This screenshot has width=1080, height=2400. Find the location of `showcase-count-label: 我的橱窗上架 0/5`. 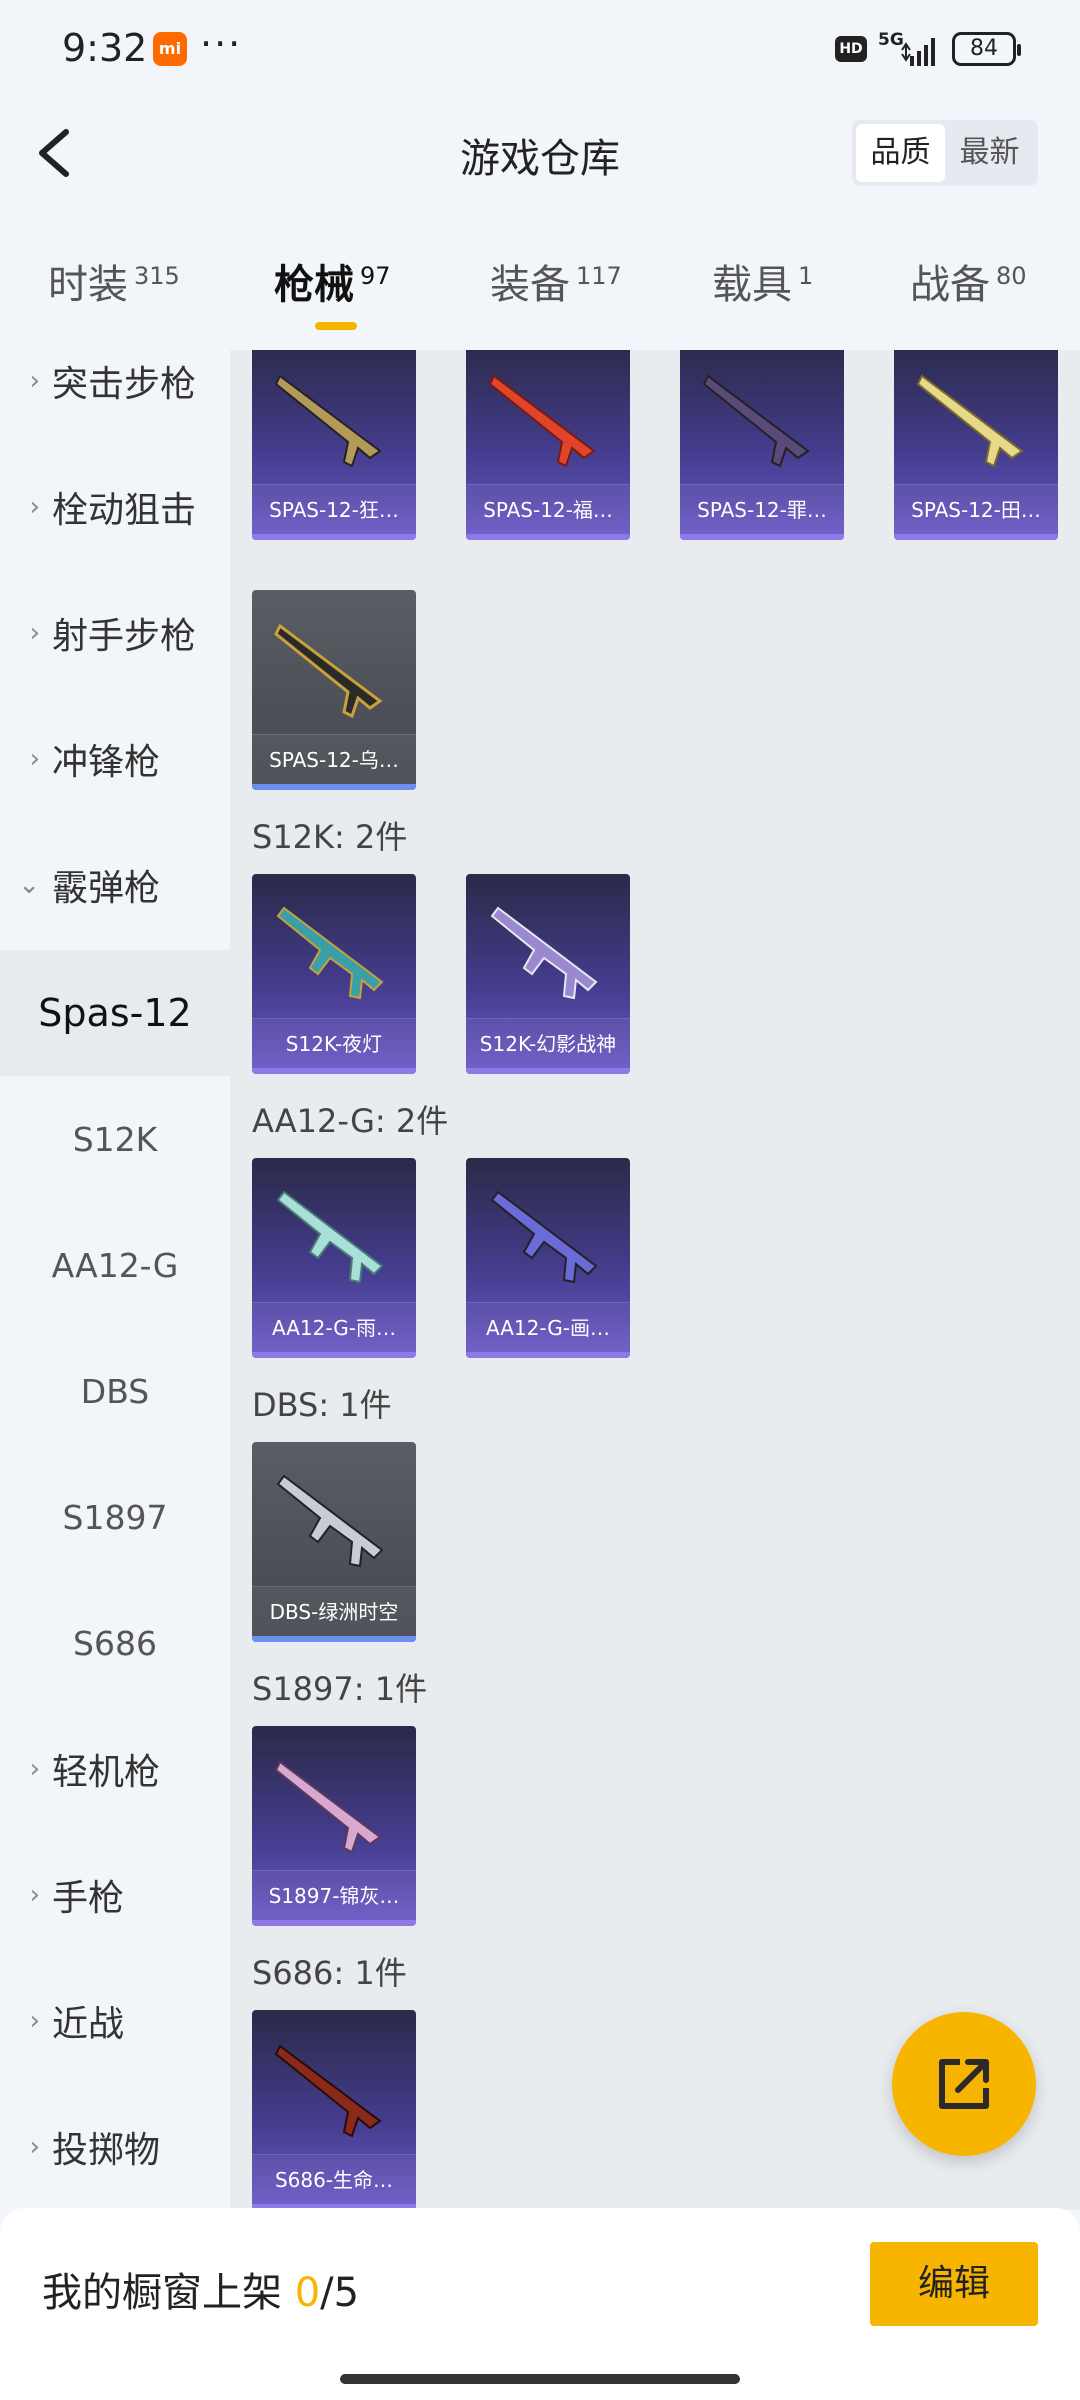

showcase-count-label: 我的橱窗上架 0/5 is located at coordinates (200, 2289).